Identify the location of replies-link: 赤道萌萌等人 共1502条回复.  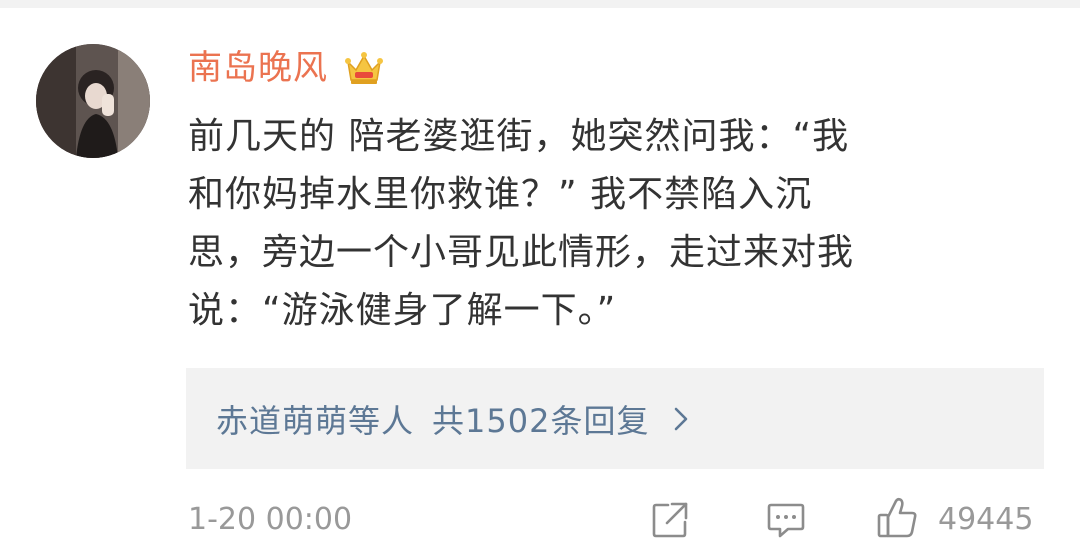
(615, 418).